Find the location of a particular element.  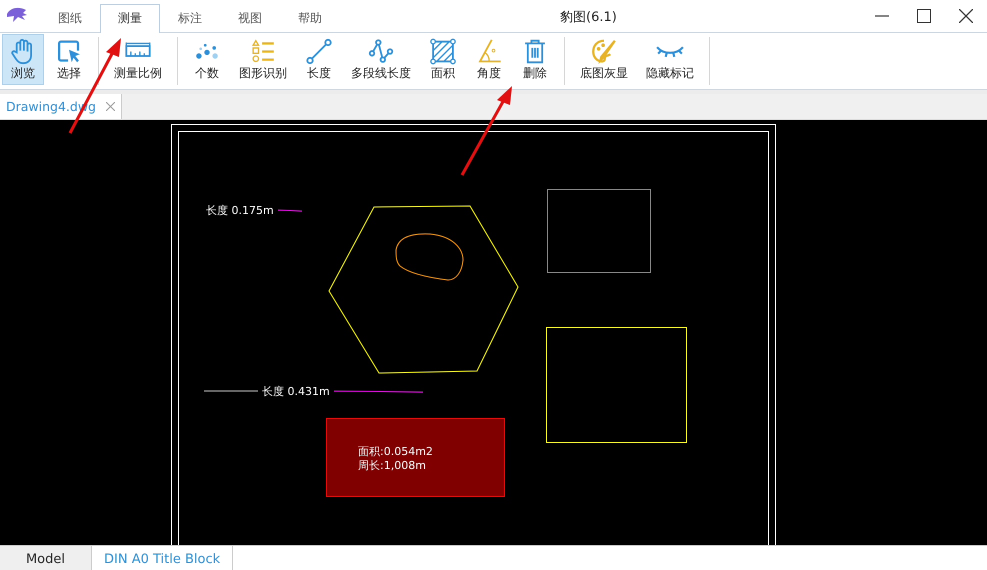

measurement-label: 长度 0.431m is located at coordinates (296, 391).